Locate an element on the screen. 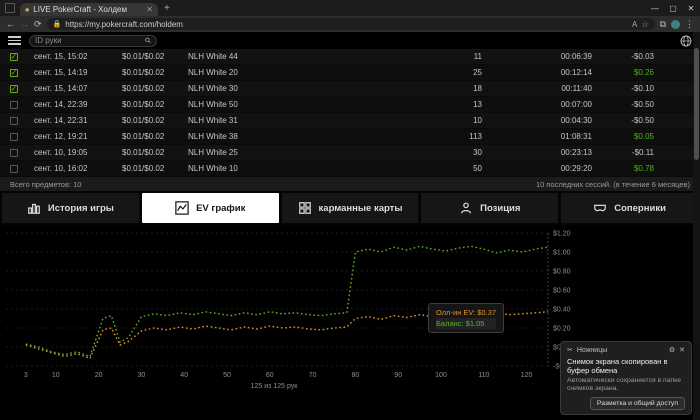 This screenshot has width=700, height=420. favicon: ♠ is located at coordinates (27, 9).